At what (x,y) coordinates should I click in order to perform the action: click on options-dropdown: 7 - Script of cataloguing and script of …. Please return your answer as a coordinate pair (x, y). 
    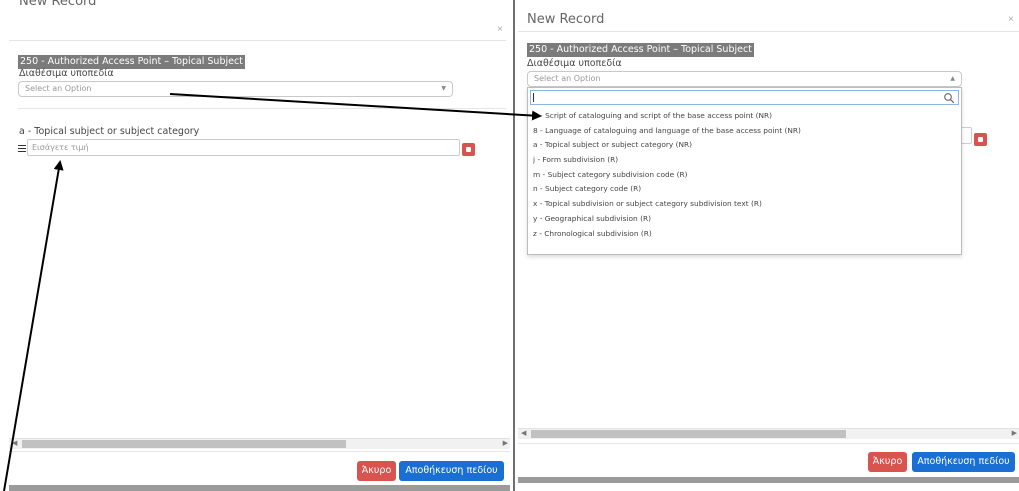
    Looking at the image, I should click on (744, 171).